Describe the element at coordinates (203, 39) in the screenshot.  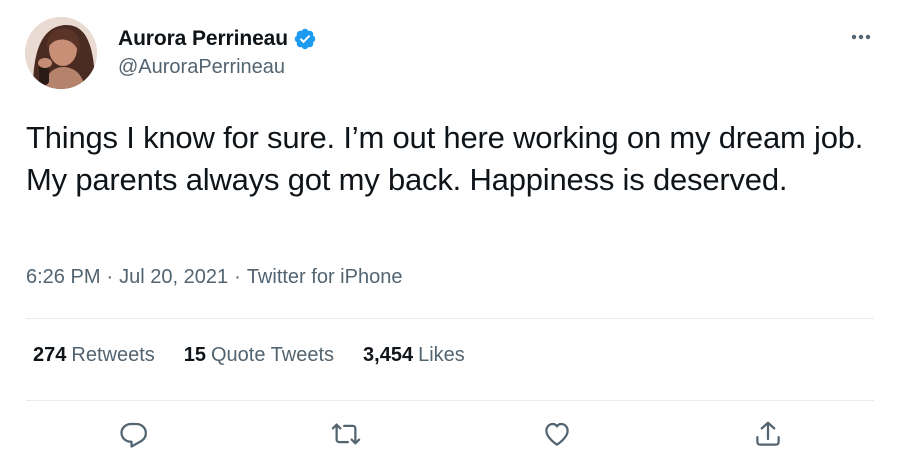
I see `display-name: Aurora Perrineau` at that location.